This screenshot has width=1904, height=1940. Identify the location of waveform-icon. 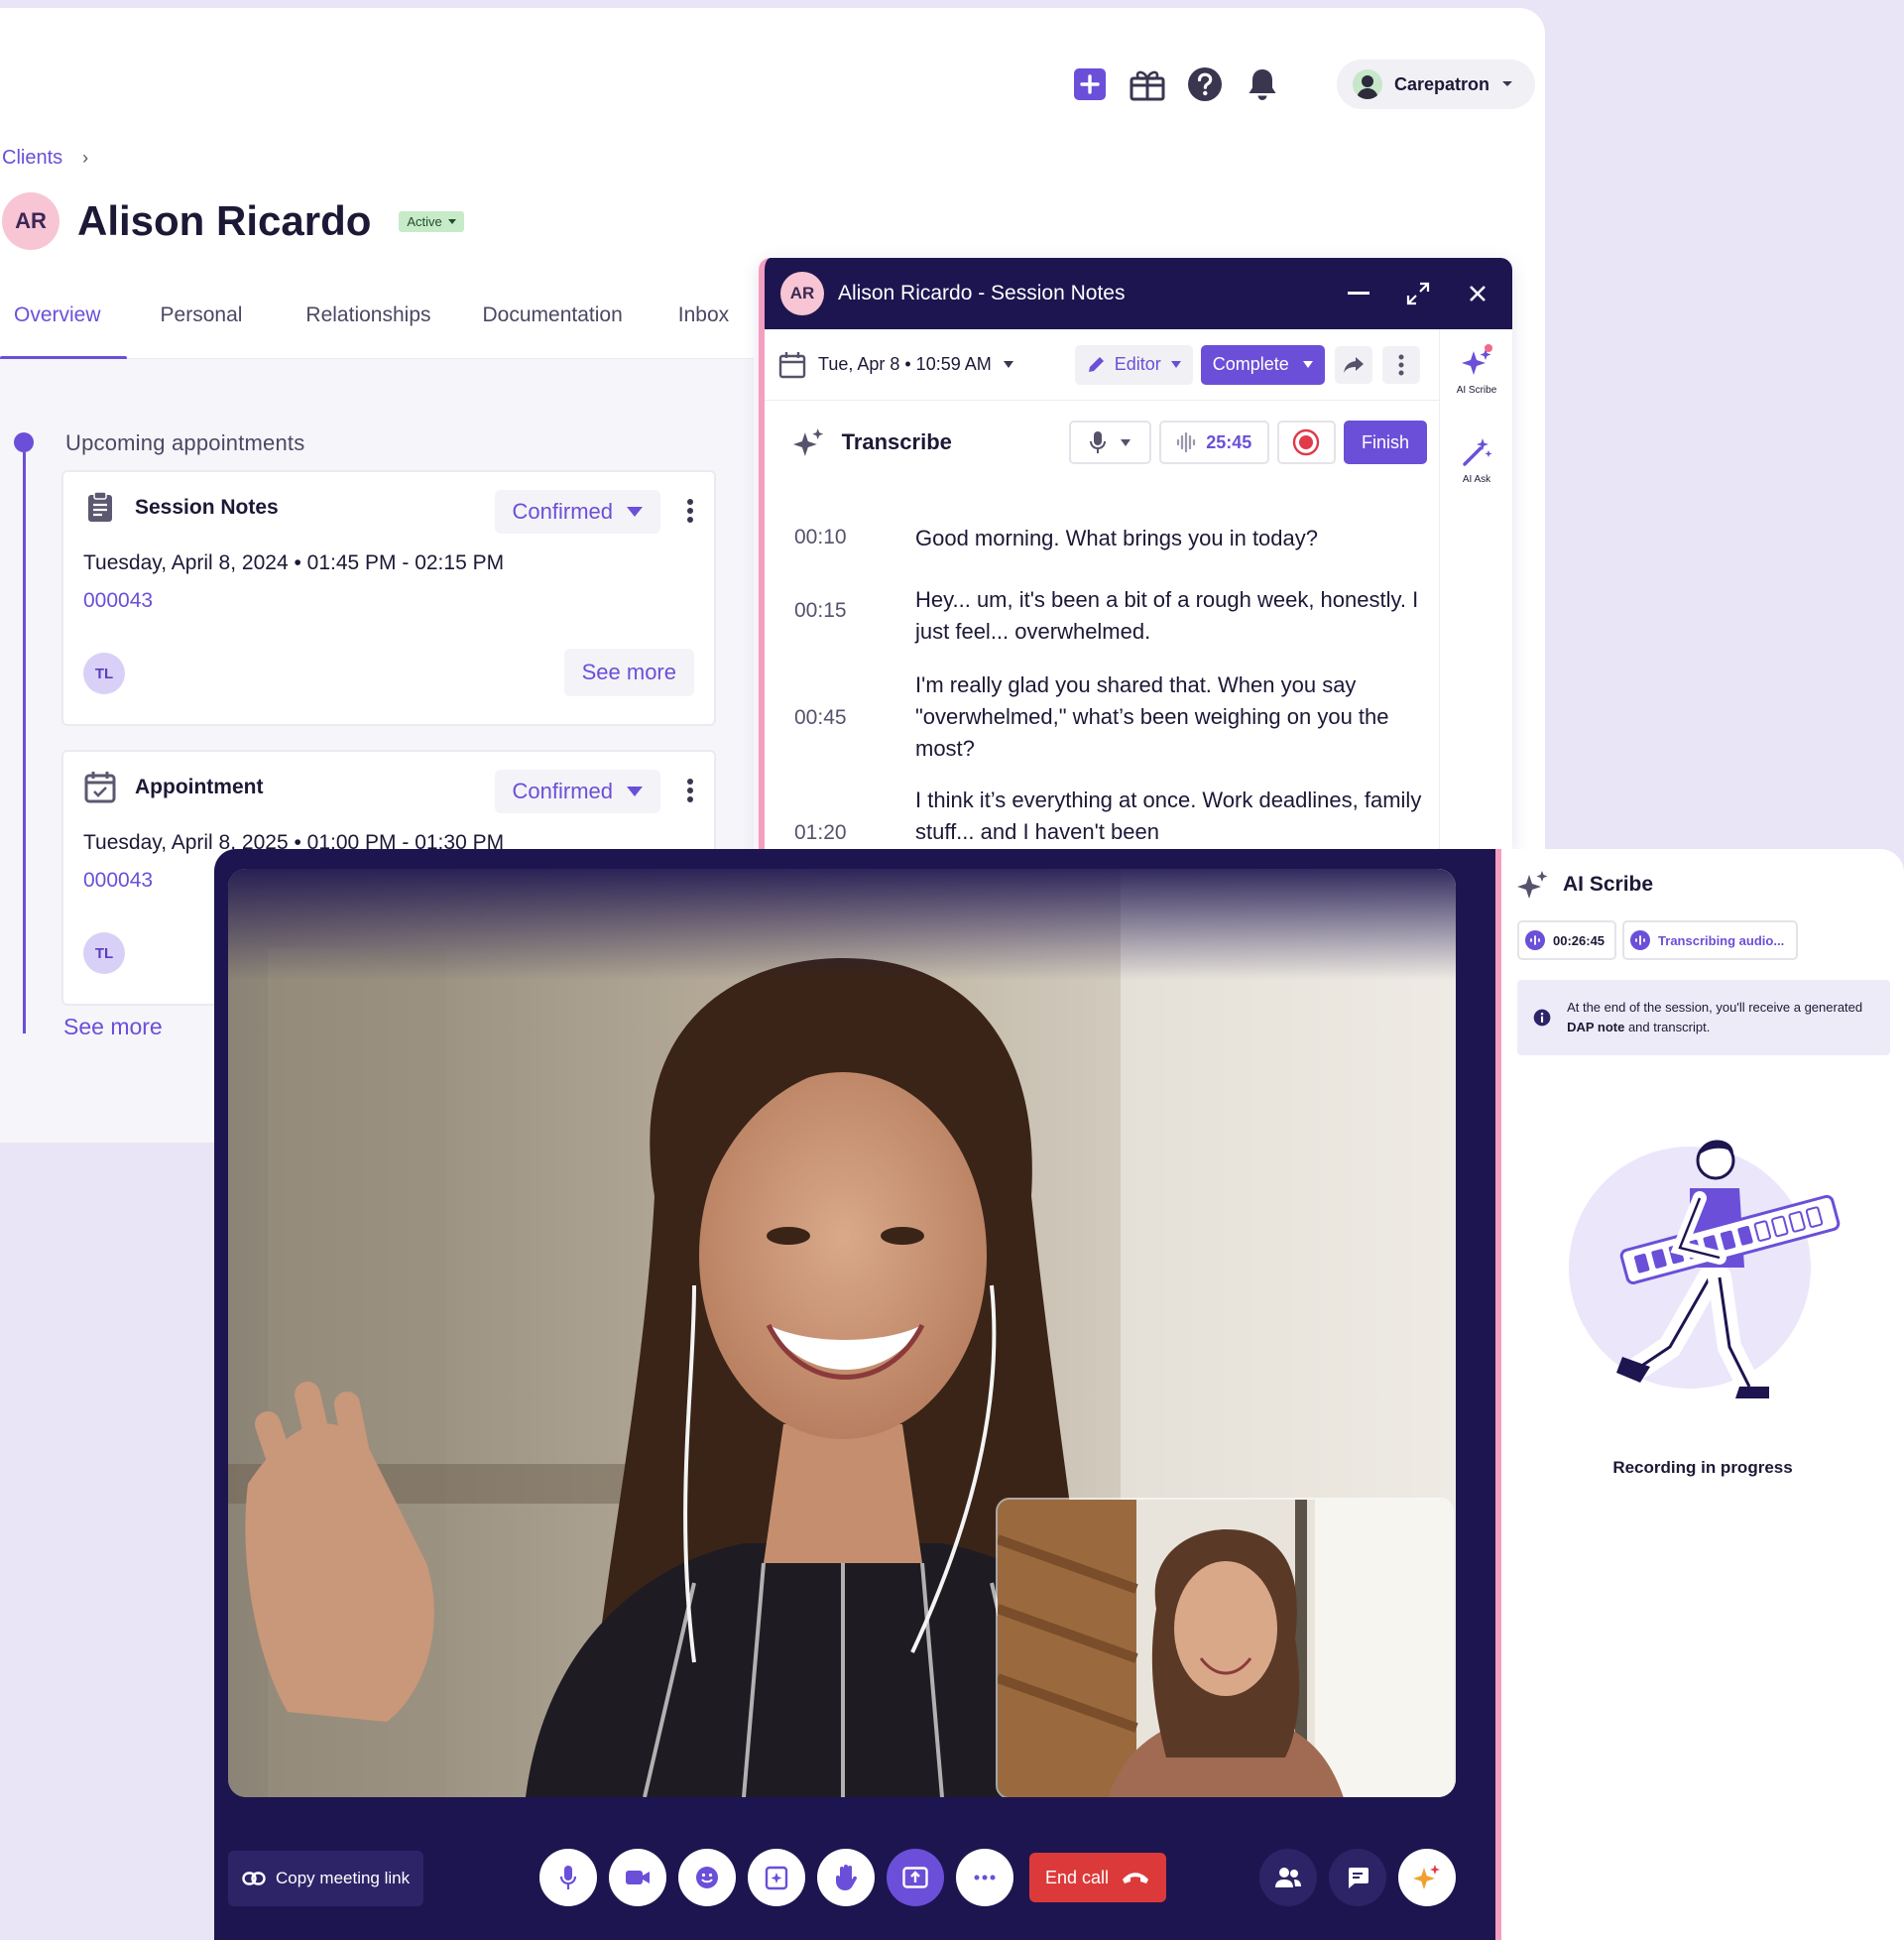
(1186, 442).